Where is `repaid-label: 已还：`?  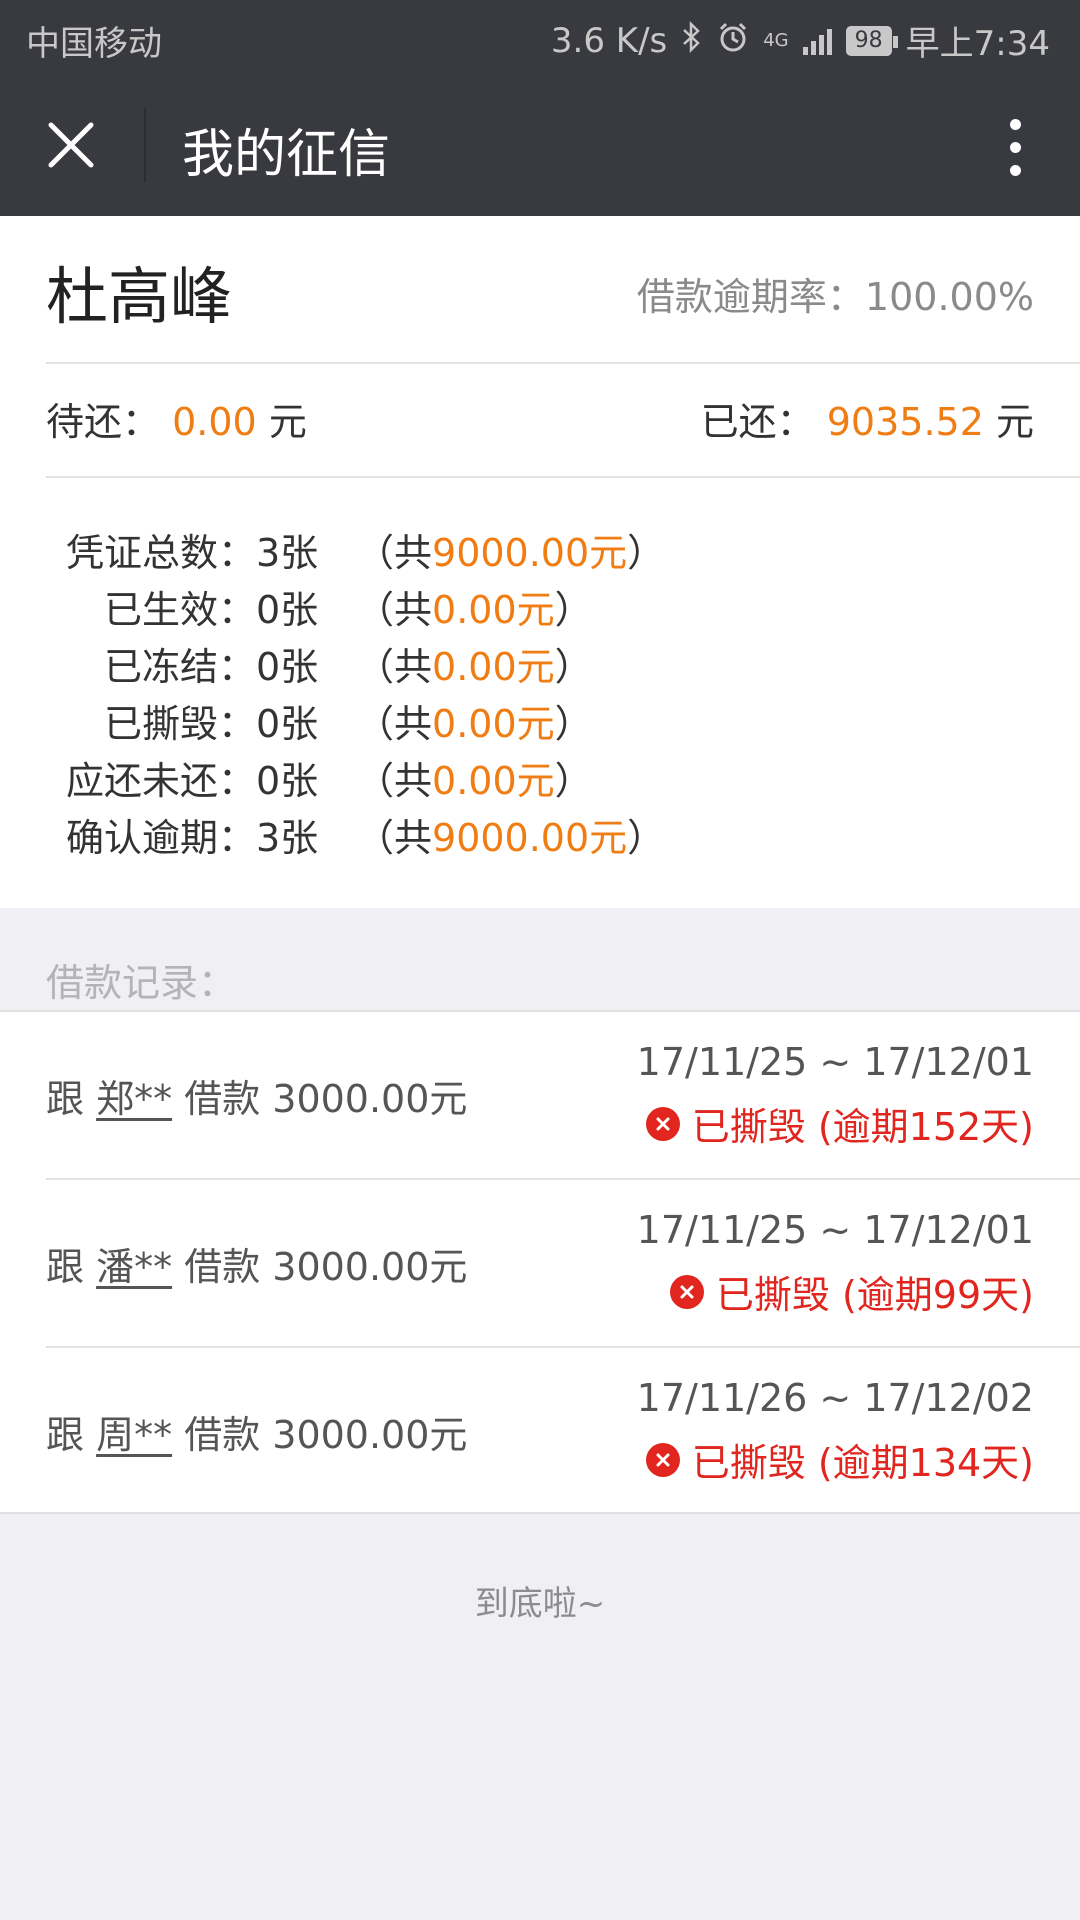 repaid-label: 已还： is located at coordinates (757, 422).